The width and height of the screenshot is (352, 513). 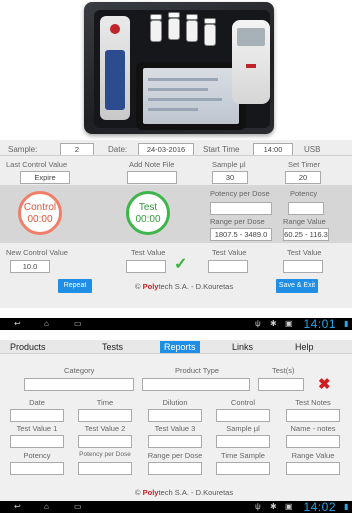 What do you see at coordinates (230, 177) in the screenshot?
I see `sample-ul-field: 30` at bounding box center [230, 177].